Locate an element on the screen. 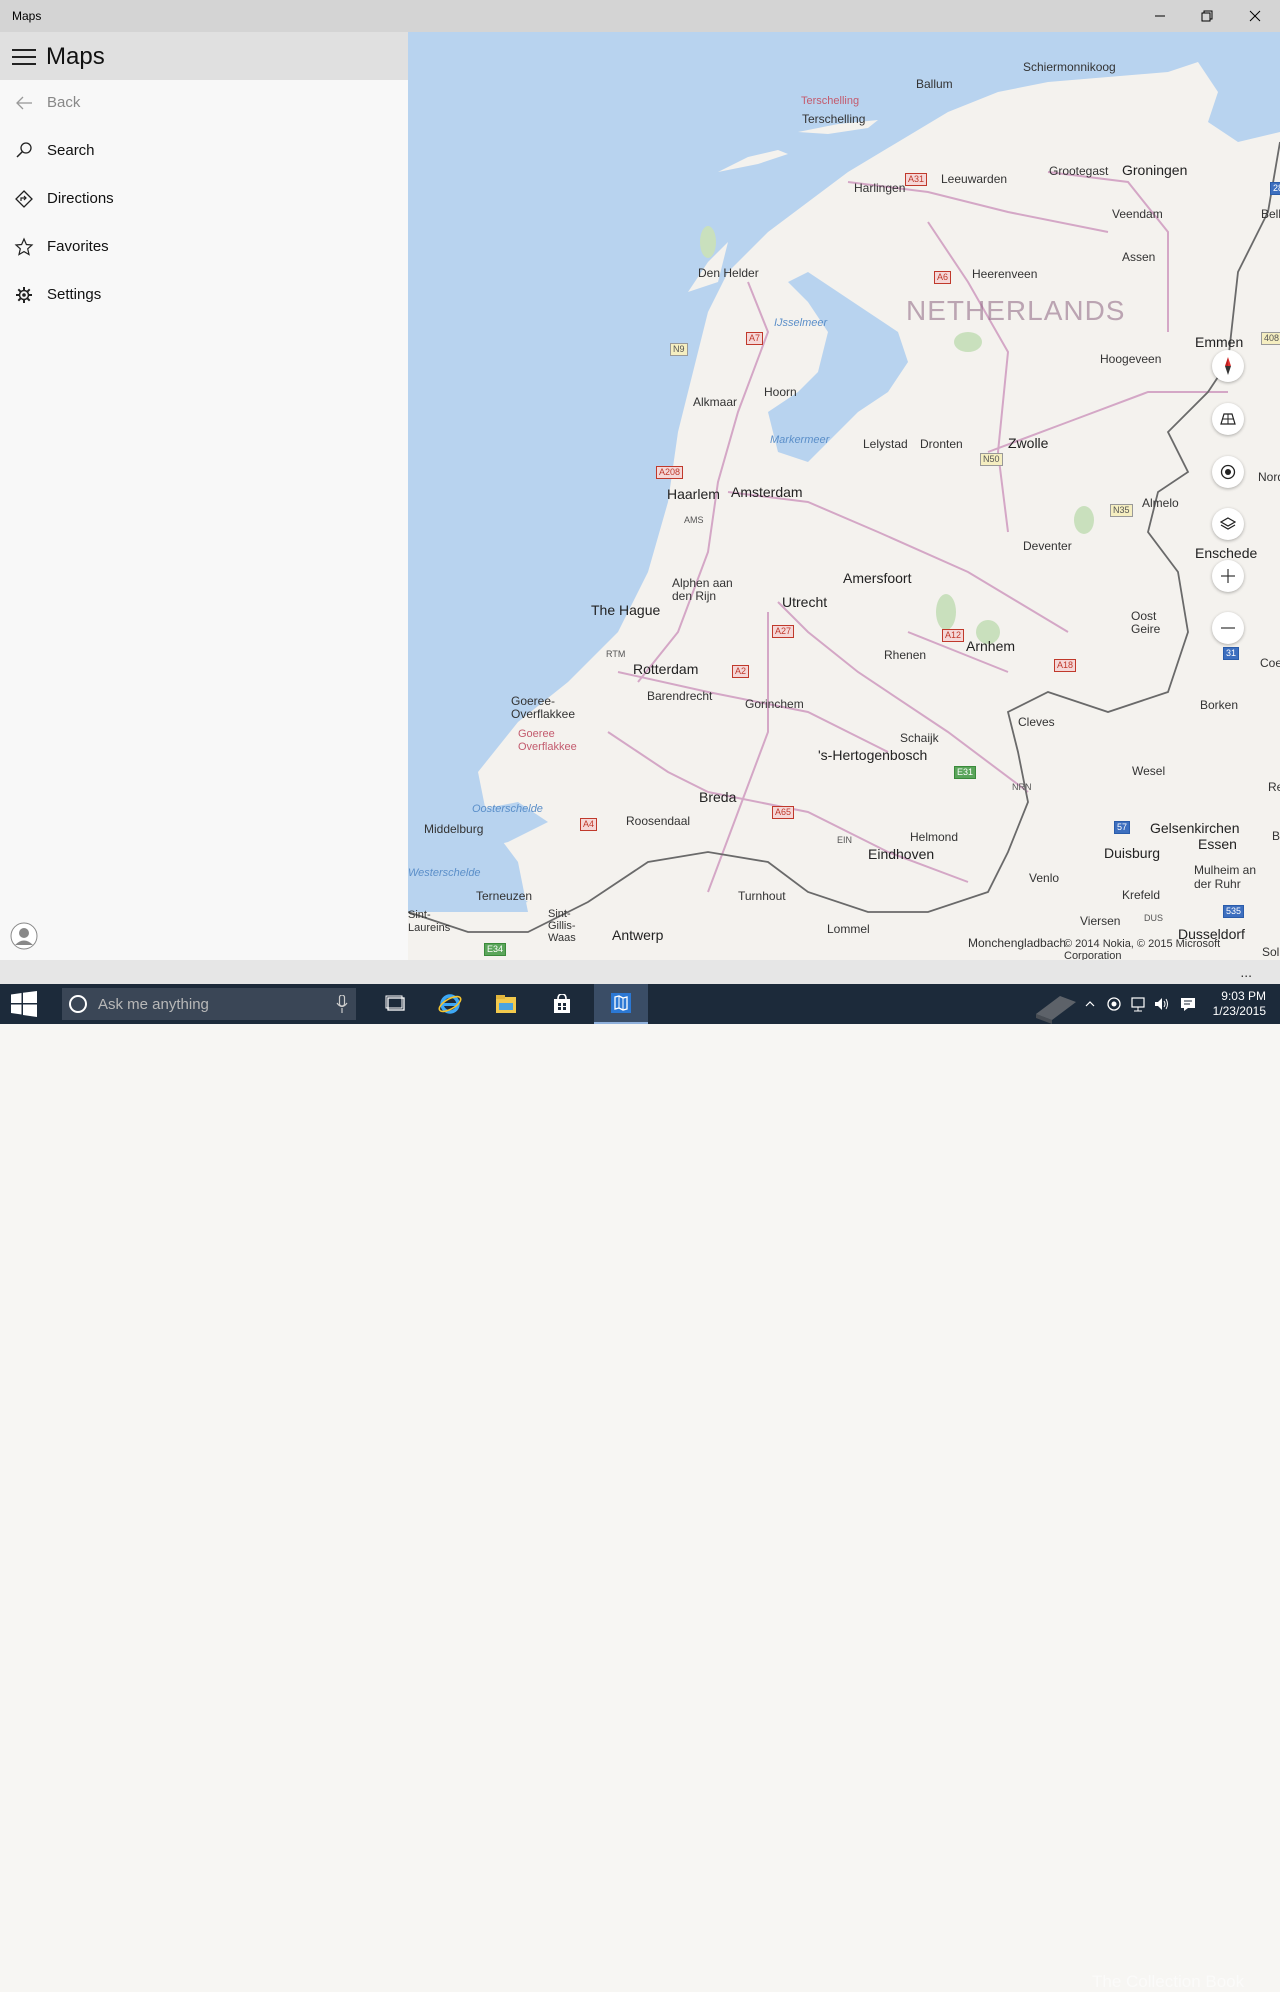 This screenshot has width=1280, height=1992. place-label: Veendam is located at coordinates (1137, 214).